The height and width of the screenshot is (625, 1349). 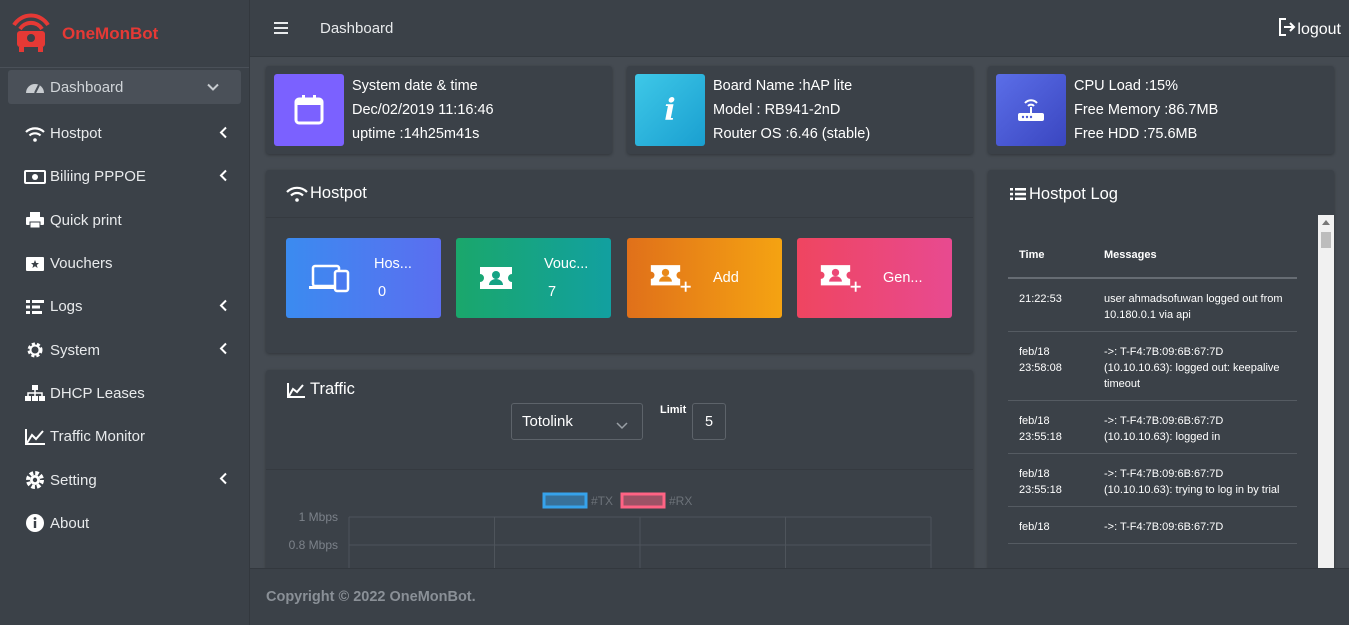 What do you see at coordinates (382, 292) in the screenshot?
I see `tile-value: 0` at bounding box center [382, 292].